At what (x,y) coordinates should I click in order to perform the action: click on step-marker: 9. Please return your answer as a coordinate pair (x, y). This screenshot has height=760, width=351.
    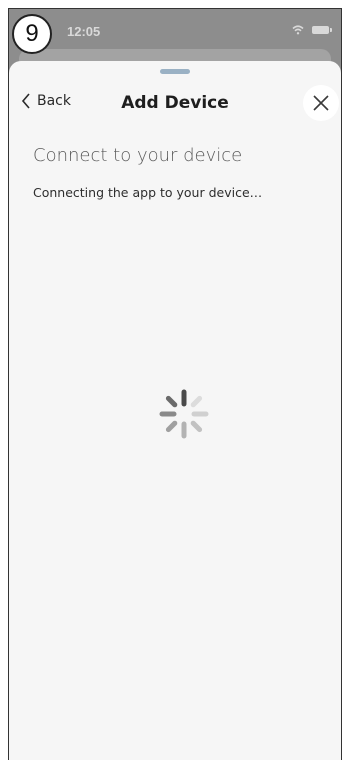
    Looking at the image, I should click on (32, 34).